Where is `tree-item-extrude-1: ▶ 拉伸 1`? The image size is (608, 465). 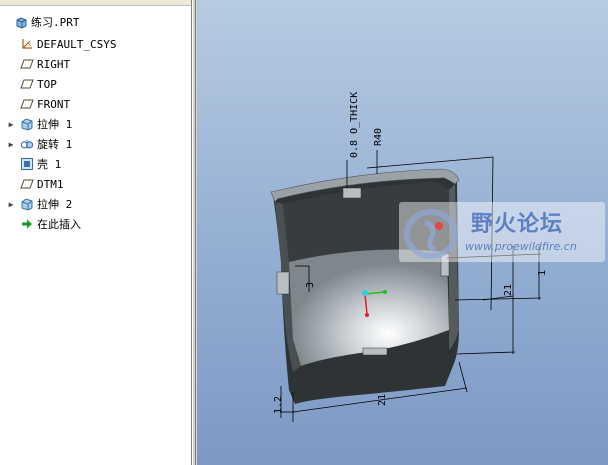
tree-item-extrude-1: ▶ 拉伸 1 is located at coordinates (95, 124).